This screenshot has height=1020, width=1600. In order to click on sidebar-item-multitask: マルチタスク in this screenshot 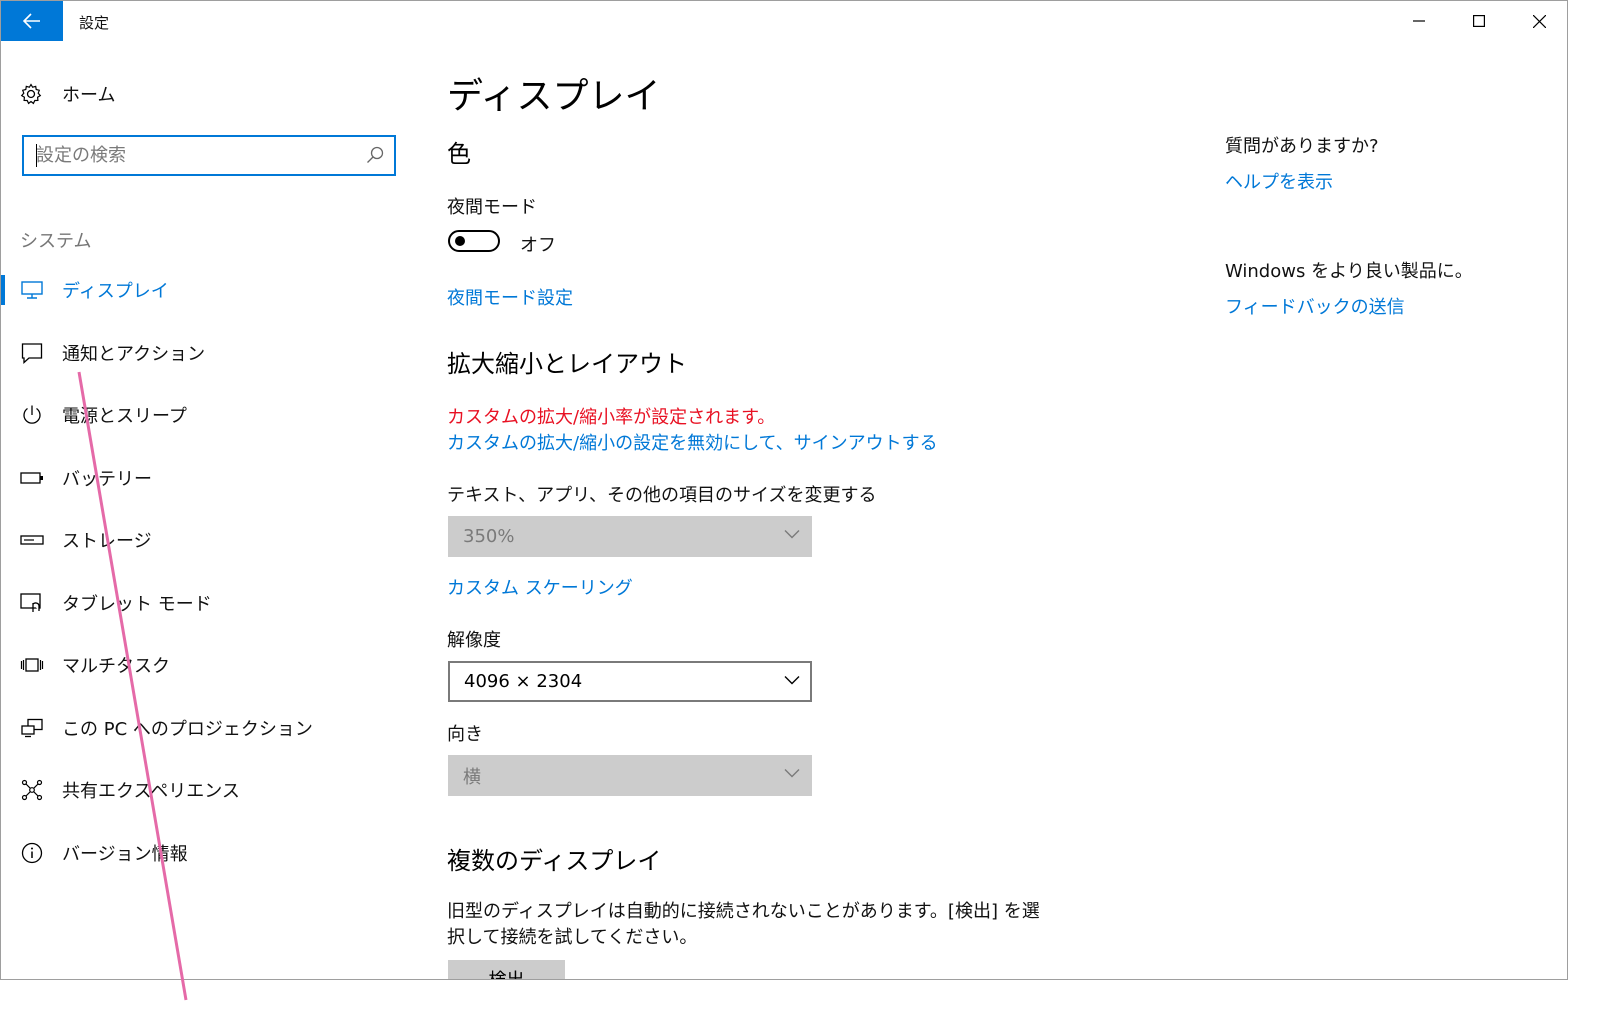, I will do `click(201, 665)`.